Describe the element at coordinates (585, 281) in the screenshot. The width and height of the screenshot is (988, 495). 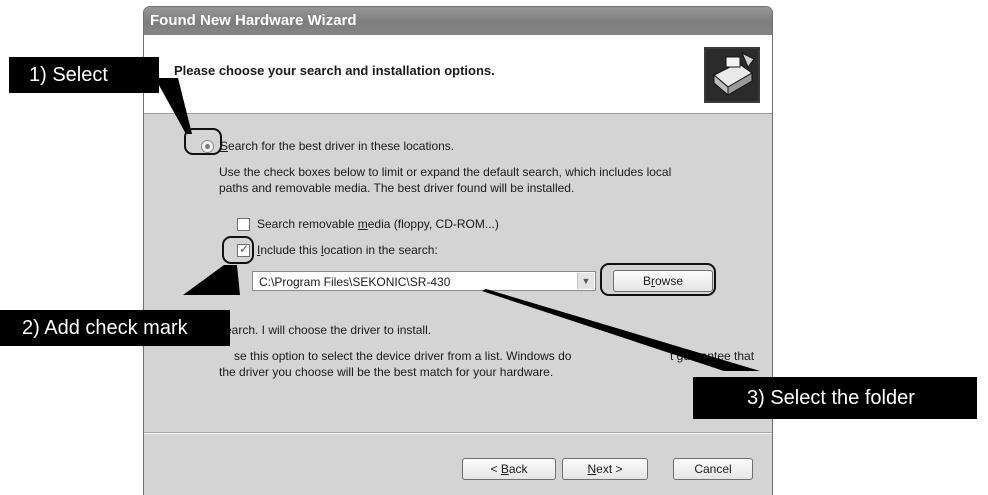
I see `chevron-down-icon: ▼` at that location.